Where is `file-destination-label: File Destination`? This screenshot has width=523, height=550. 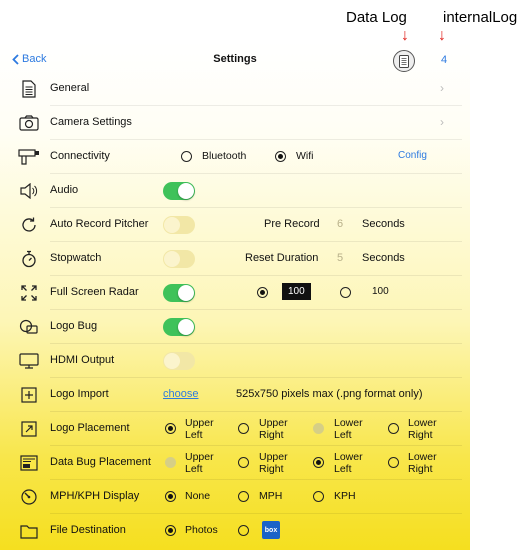 file-destination-label: File Destination is located at coordinates (88, 530).